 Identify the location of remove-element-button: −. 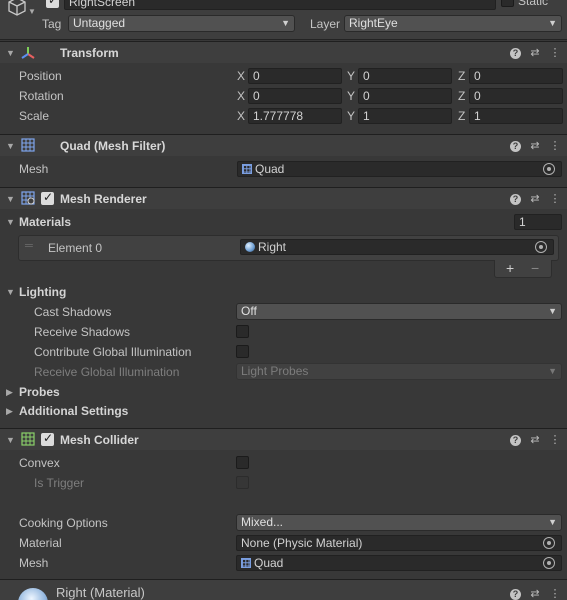
(535, 268).